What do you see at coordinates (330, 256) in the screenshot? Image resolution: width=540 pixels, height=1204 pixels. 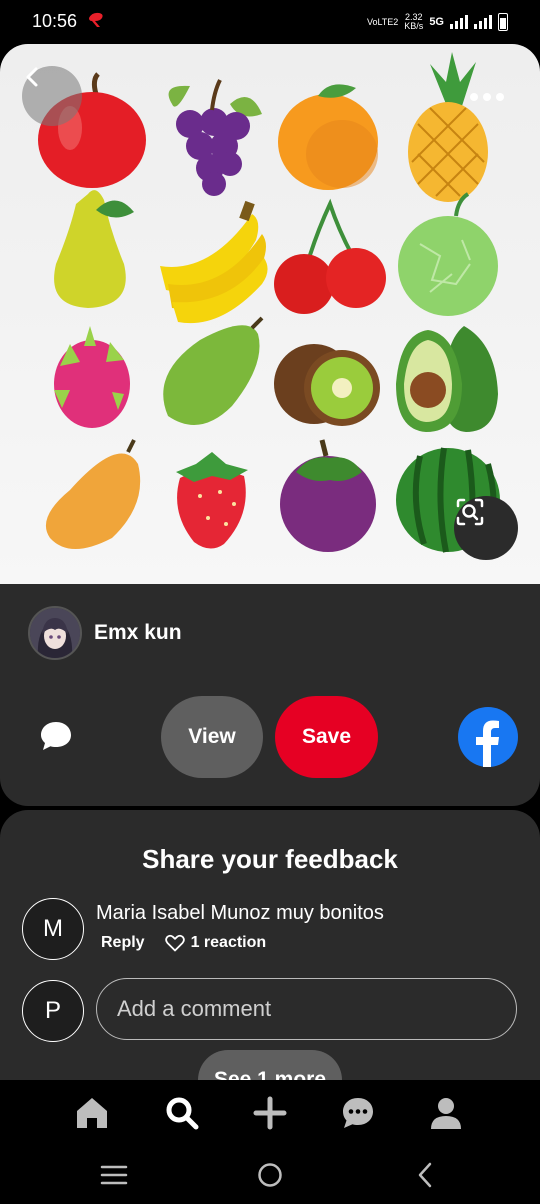 I see `cherries-image` at bounding box center [330, 256].